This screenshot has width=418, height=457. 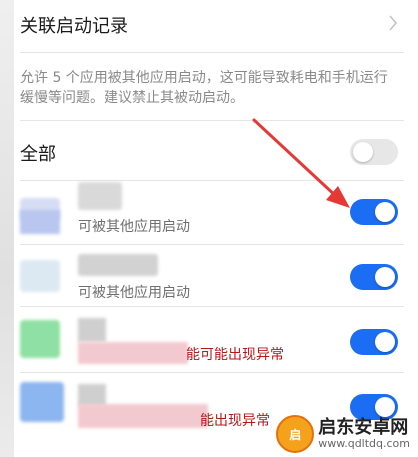 What do you see at coordinates (133, 353) in the screenshot?
I see `app-warning-3-redacted` at bounding box center [133, 353].